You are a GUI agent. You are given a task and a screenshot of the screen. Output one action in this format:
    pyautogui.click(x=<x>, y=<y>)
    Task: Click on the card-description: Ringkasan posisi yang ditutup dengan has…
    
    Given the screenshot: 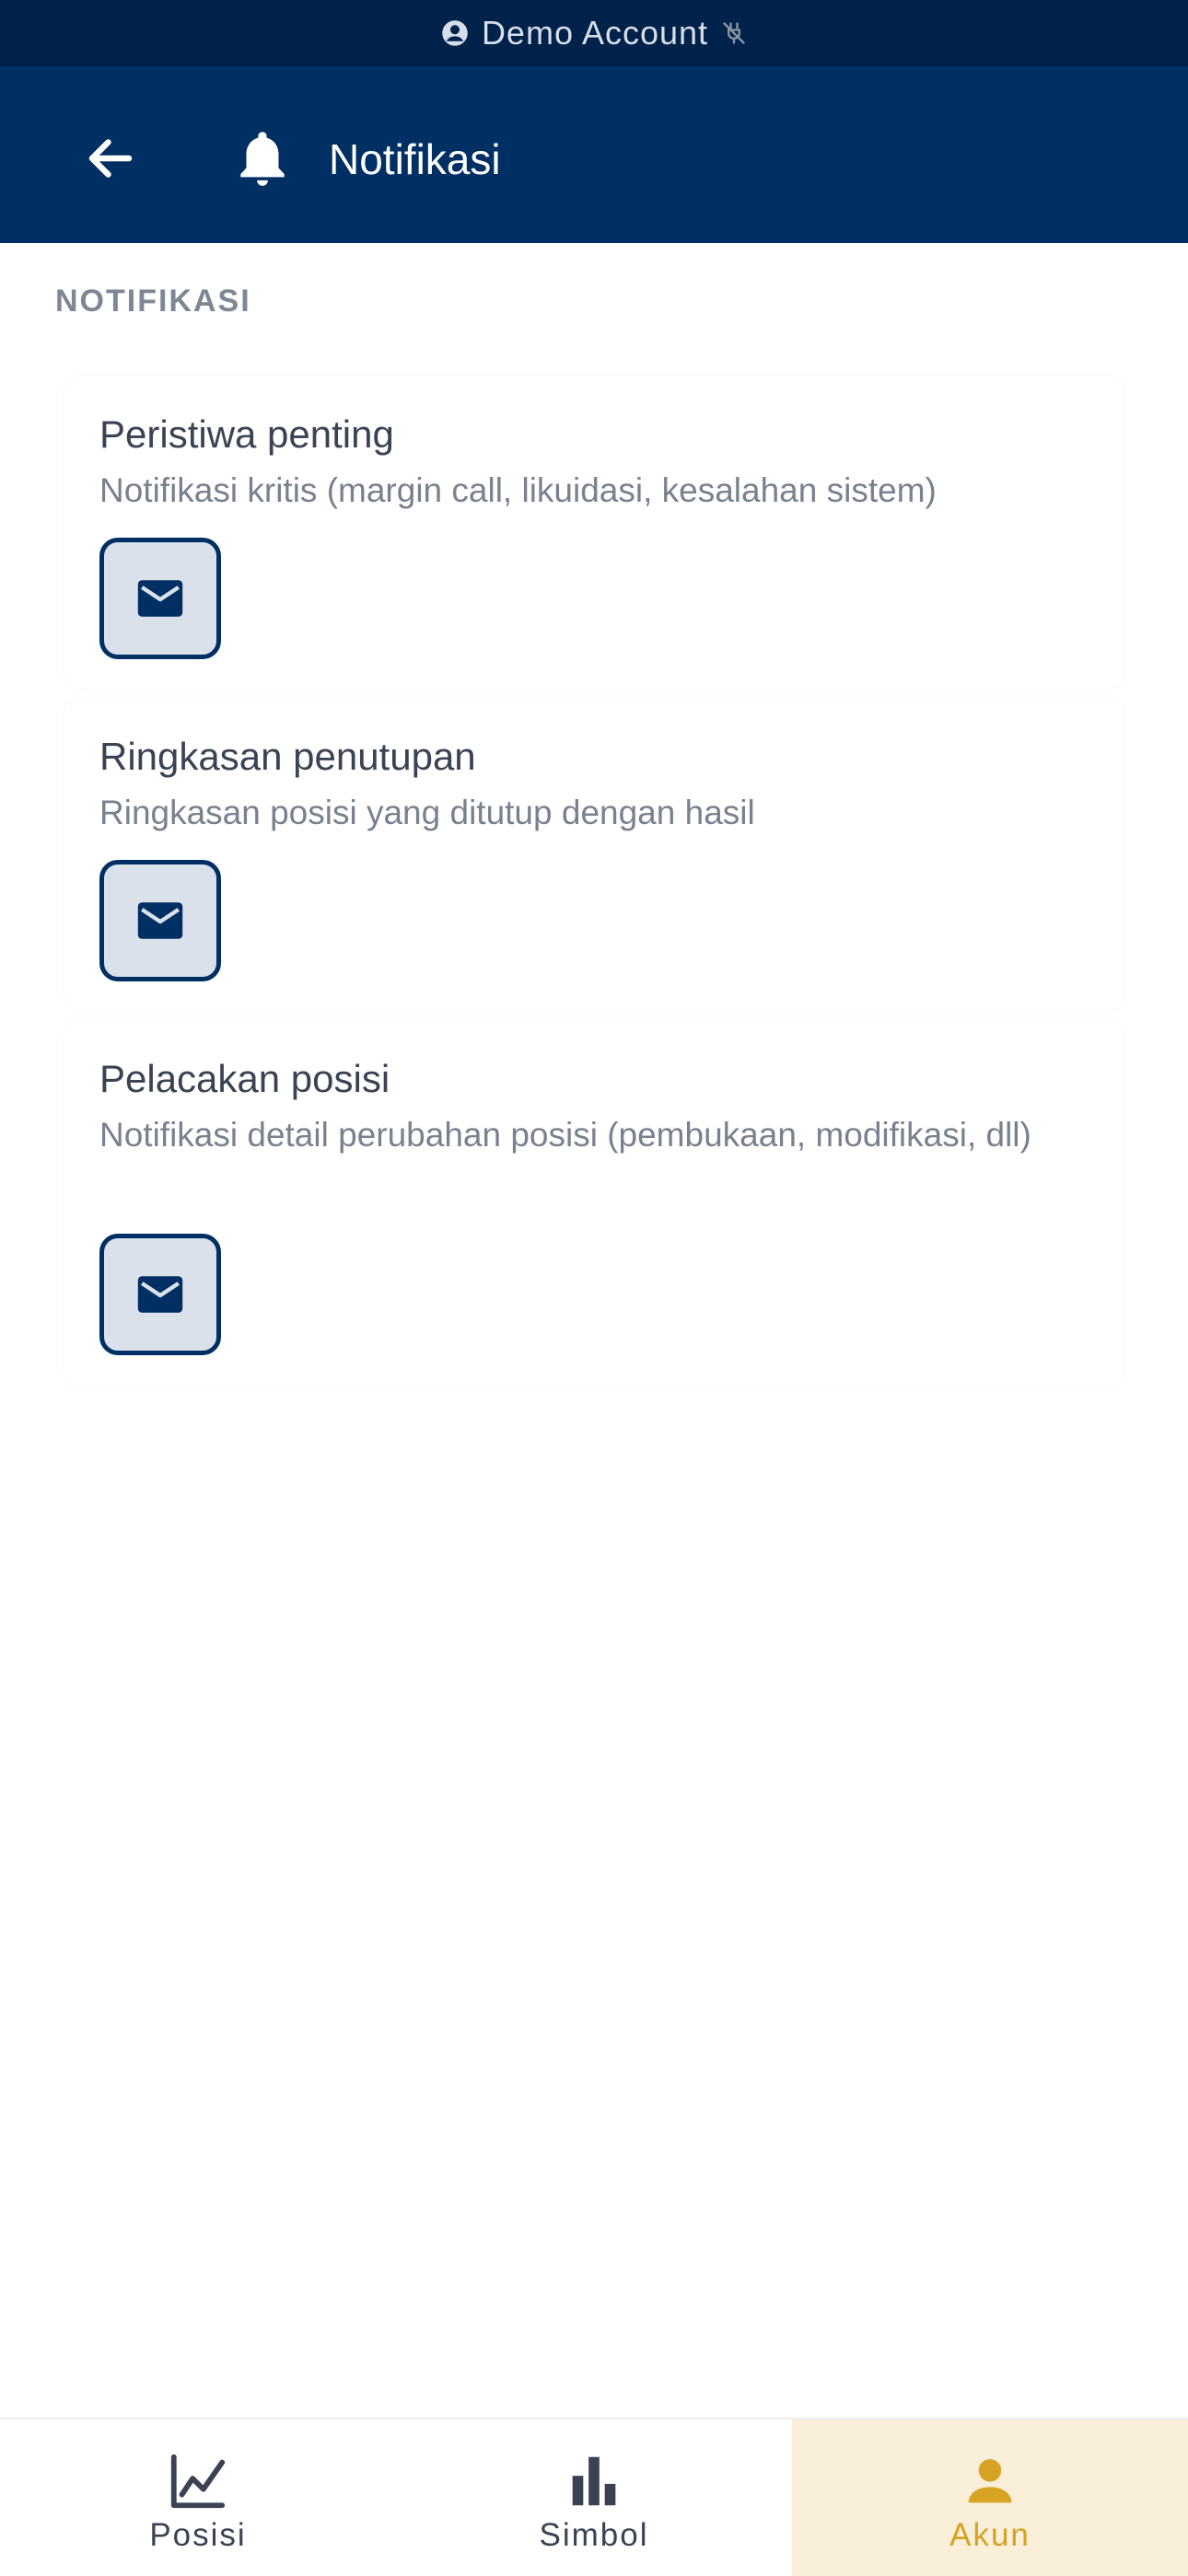 What is the action you would take?
    pyautogui.click(x=427, y=812)
    